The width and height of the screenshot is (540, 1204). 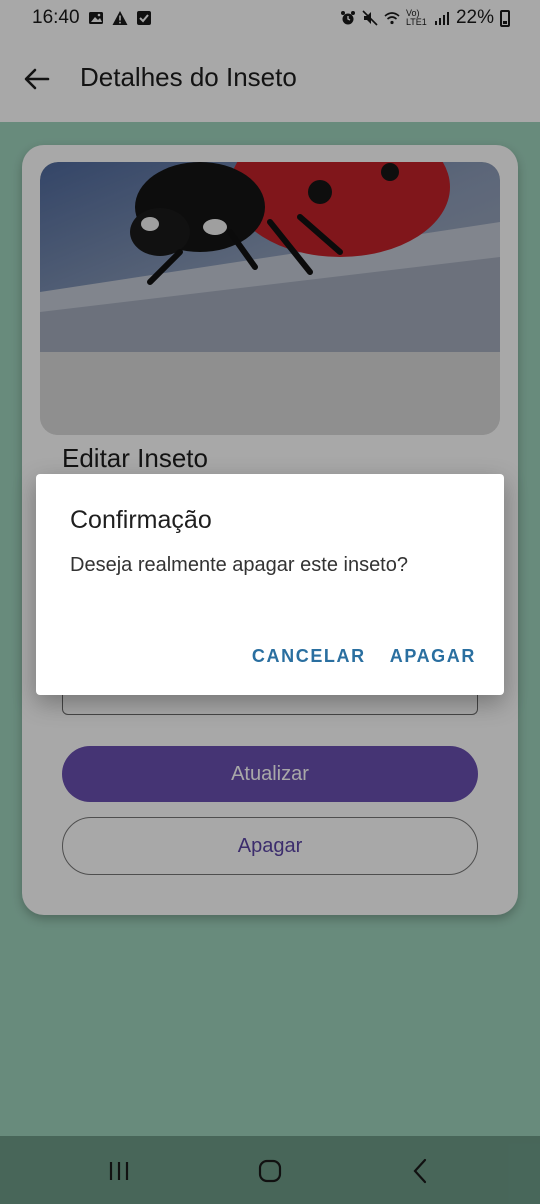 I want to click on dialog-actions: CANCELAR APAGAR, so click(x=364, y=656).